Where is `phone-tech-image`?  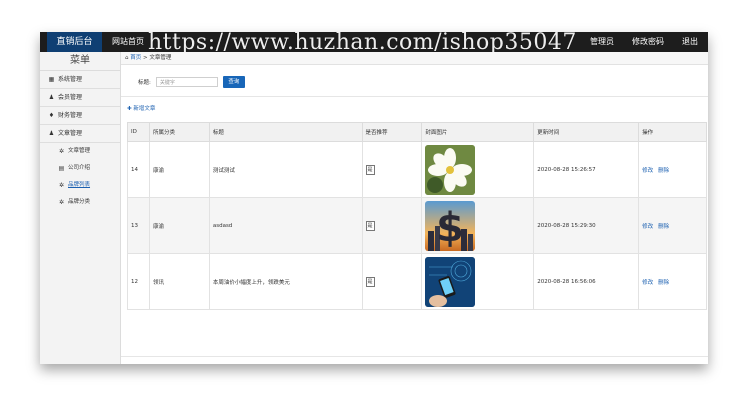
phone-tech-image is located at coordinates (450, 281).